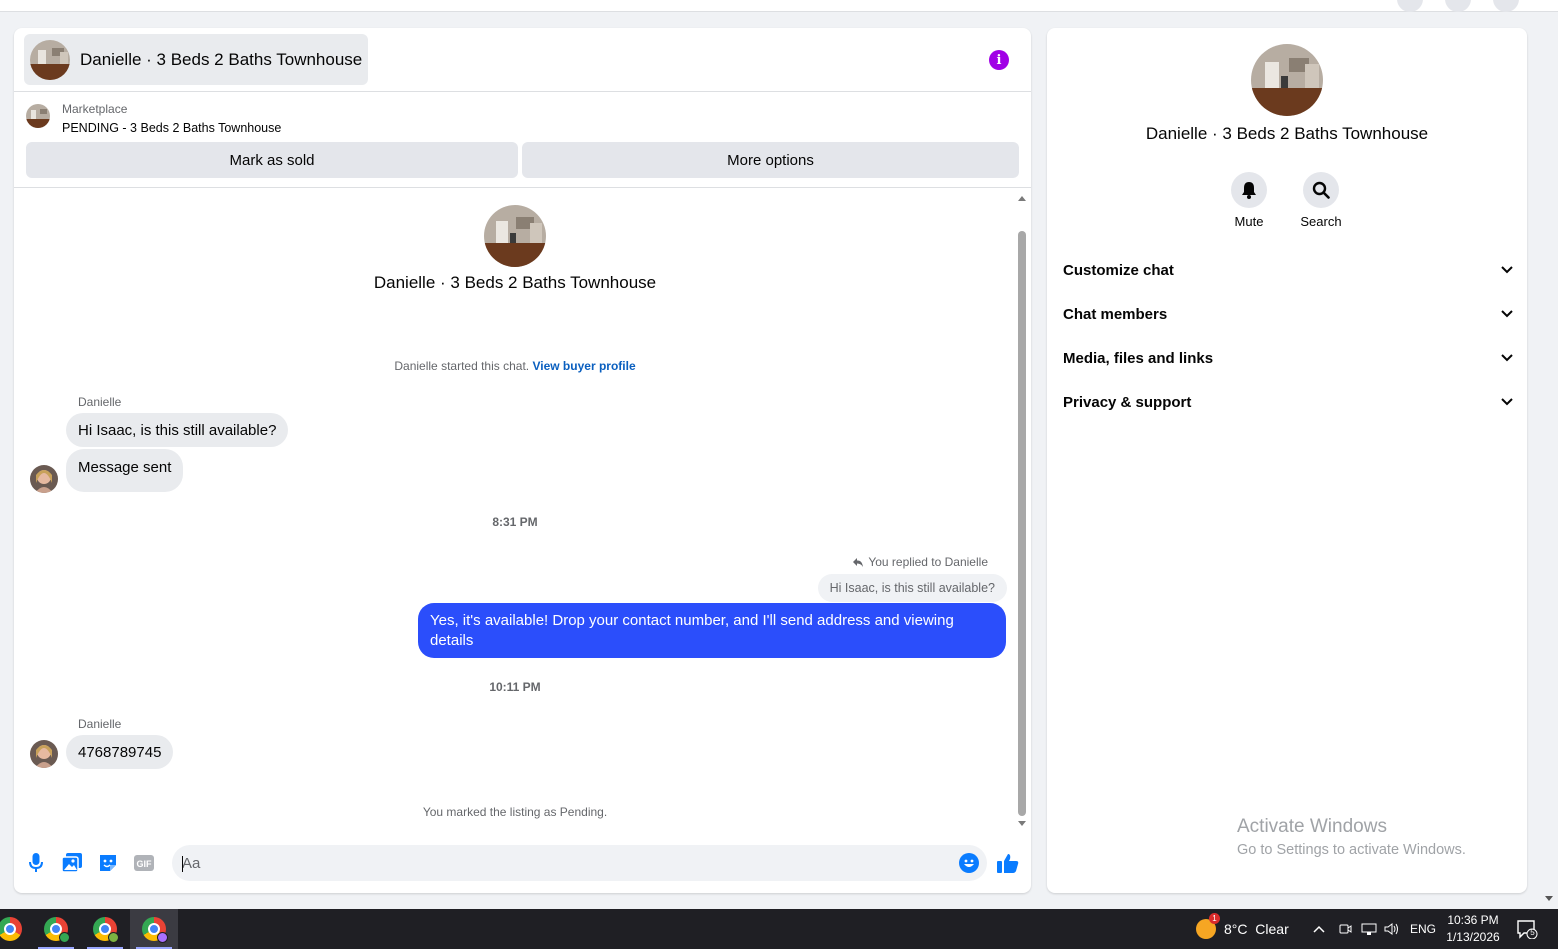 The height and width of the screenshot is (949, 1558). Describe the element at coordinates (1288, 358) in the screenshot. I see `section-media-files-links: Media, files and links` at that location.